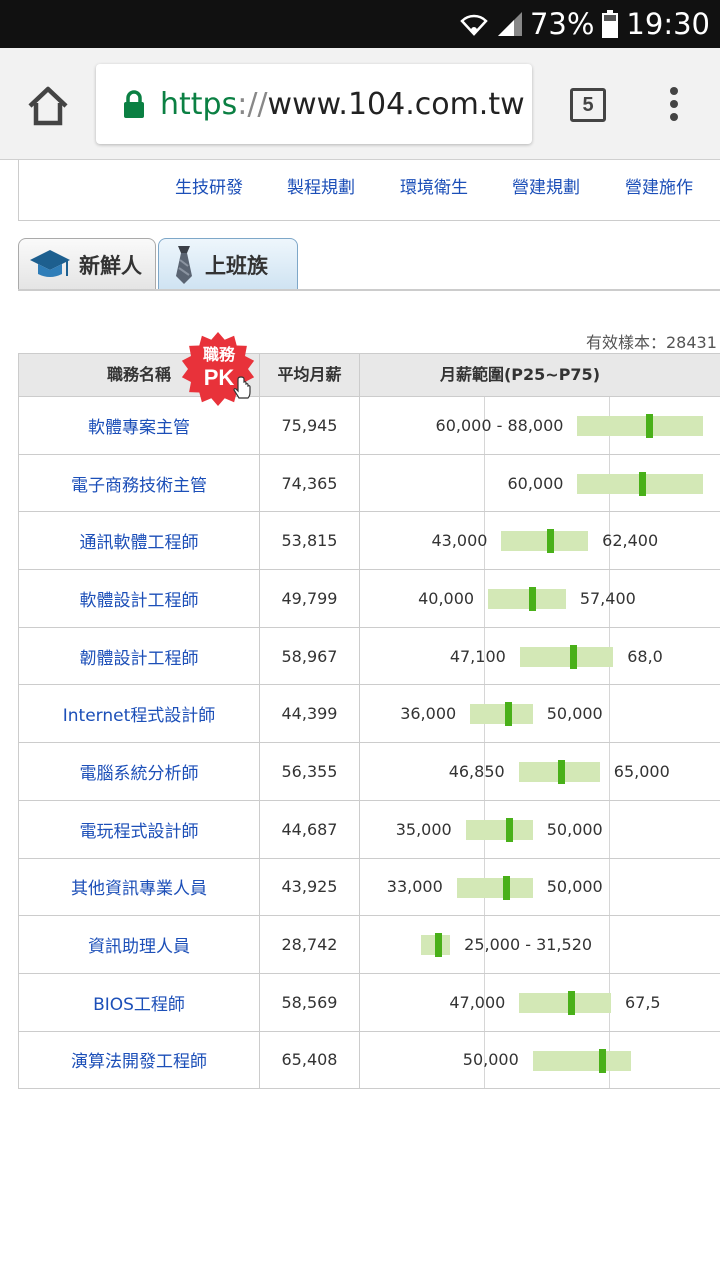 The height and width of the screenshot is (1280, 720). What do you see at coordinates (642, 1002) in the screenshot?
I see `range-high-label: 67,5` at bounding box center [642, 1002].